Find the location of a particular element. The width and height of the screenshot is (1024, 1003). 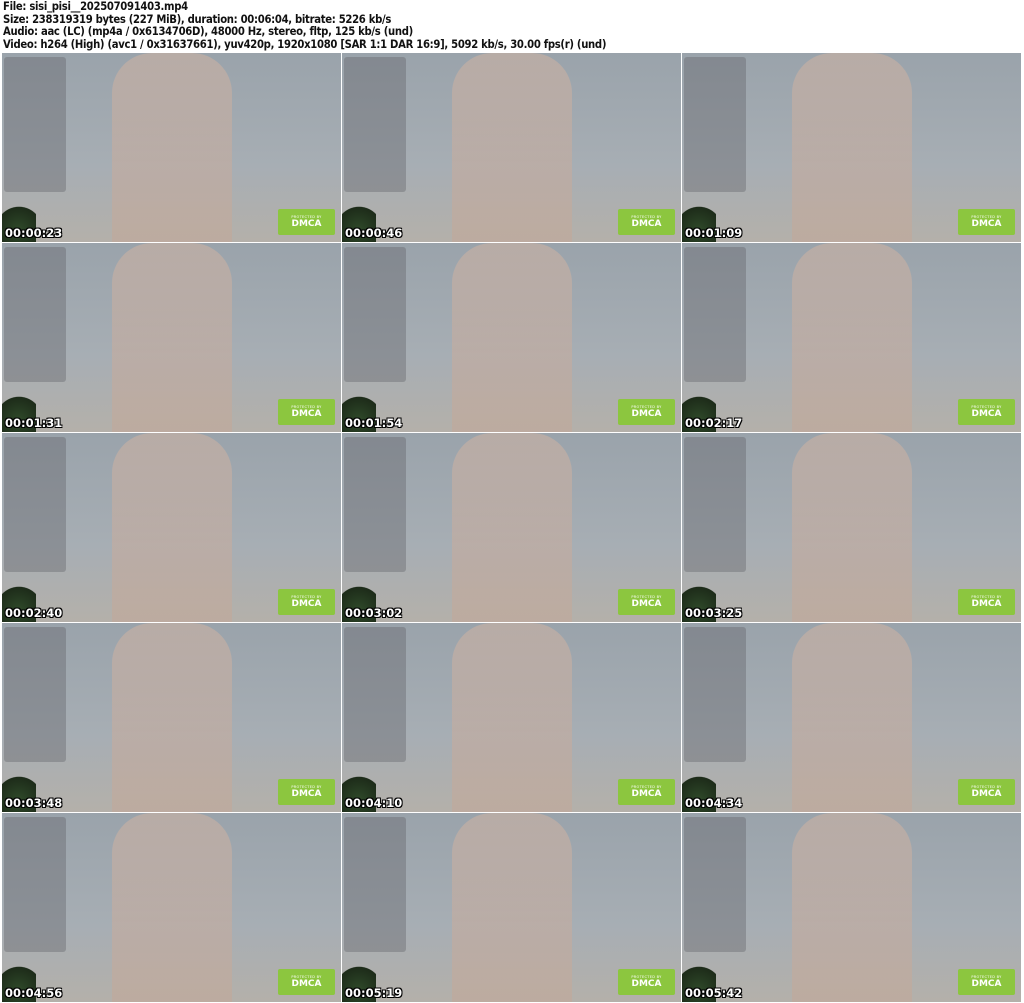

timestamp: 00:01:31 is located at coordinates (34, 423).